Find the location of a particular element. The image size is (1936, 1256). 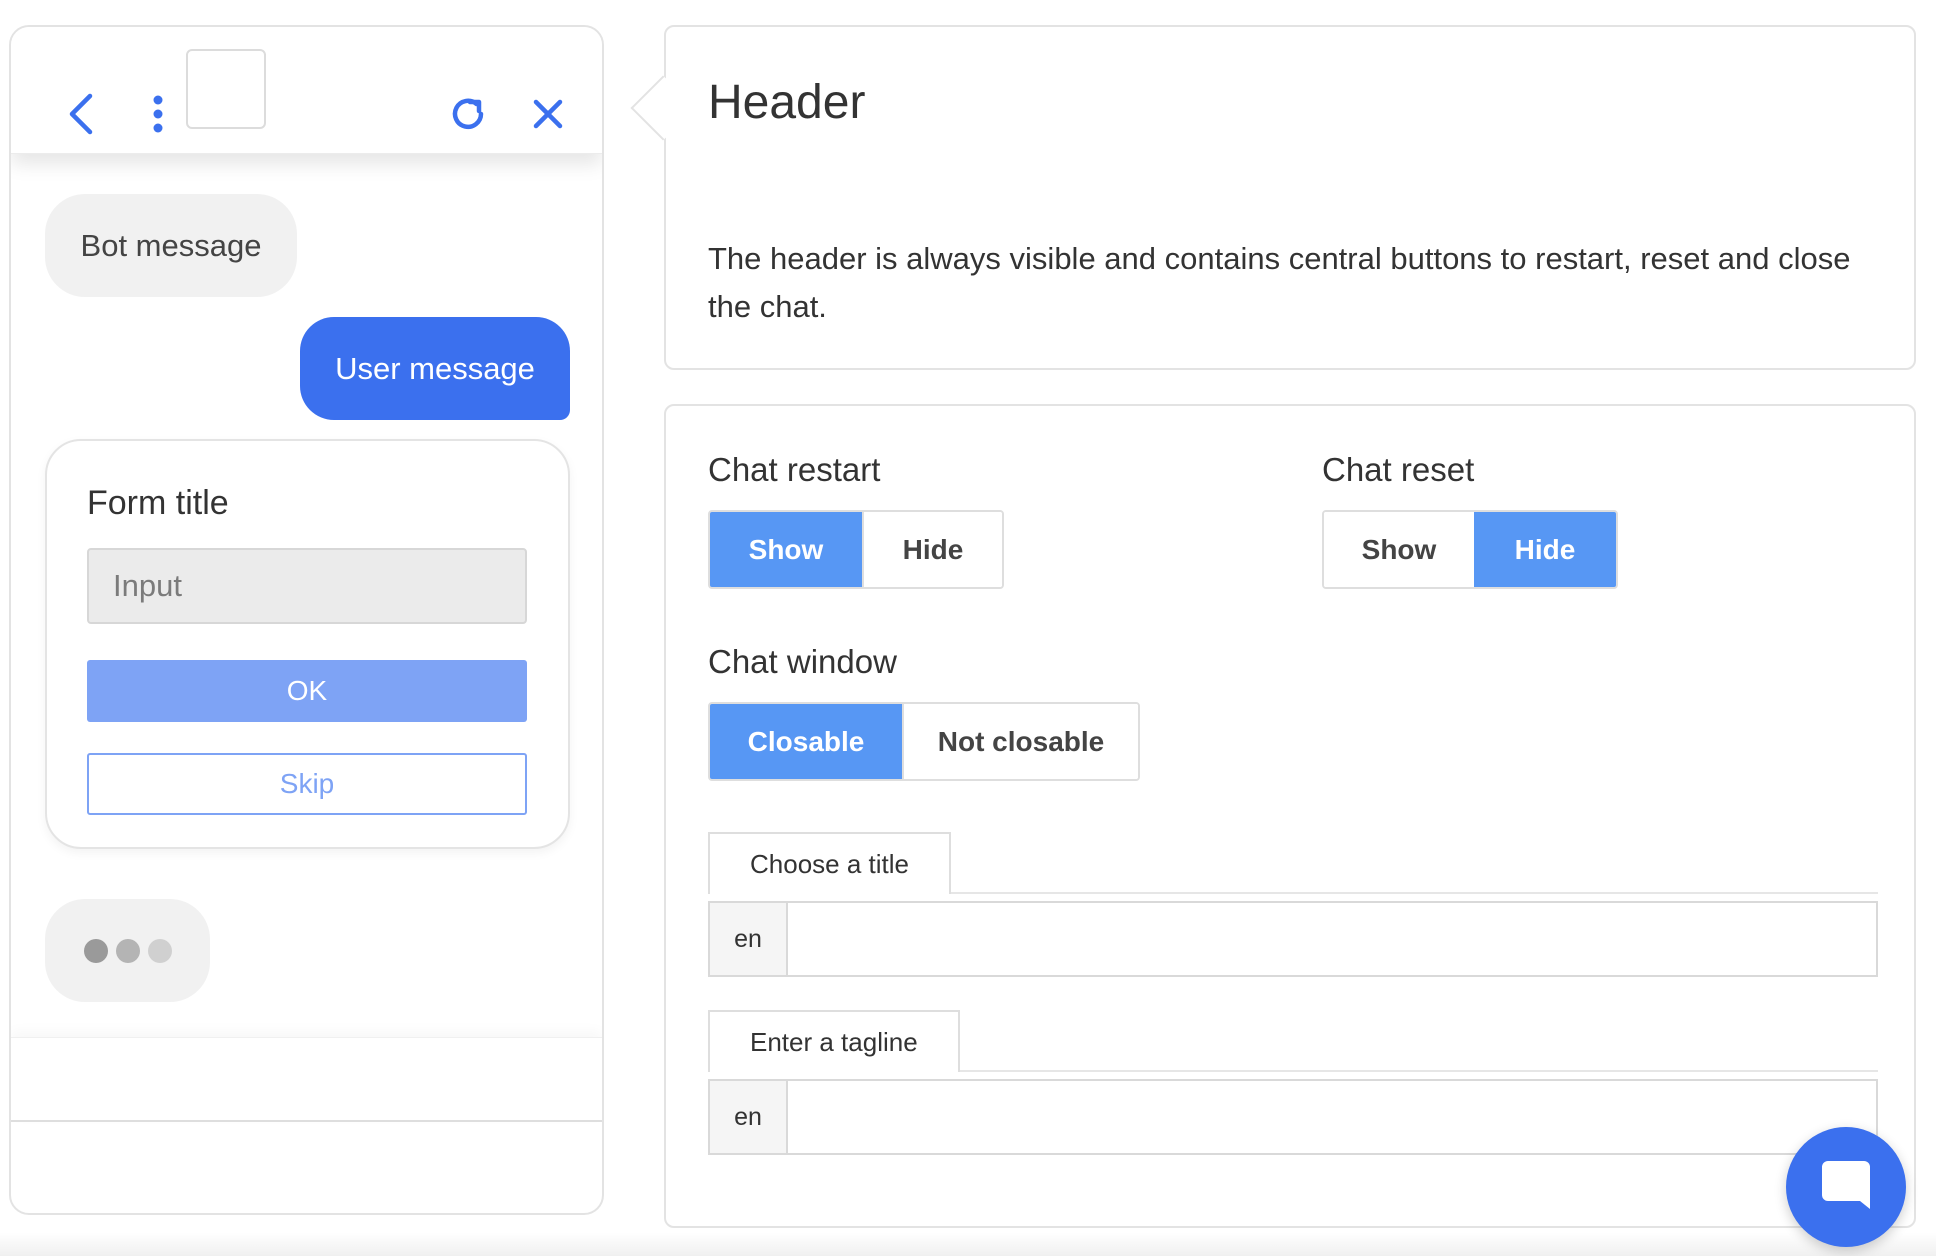

chat-launcher-button is located at coordinates (1846, 1187).